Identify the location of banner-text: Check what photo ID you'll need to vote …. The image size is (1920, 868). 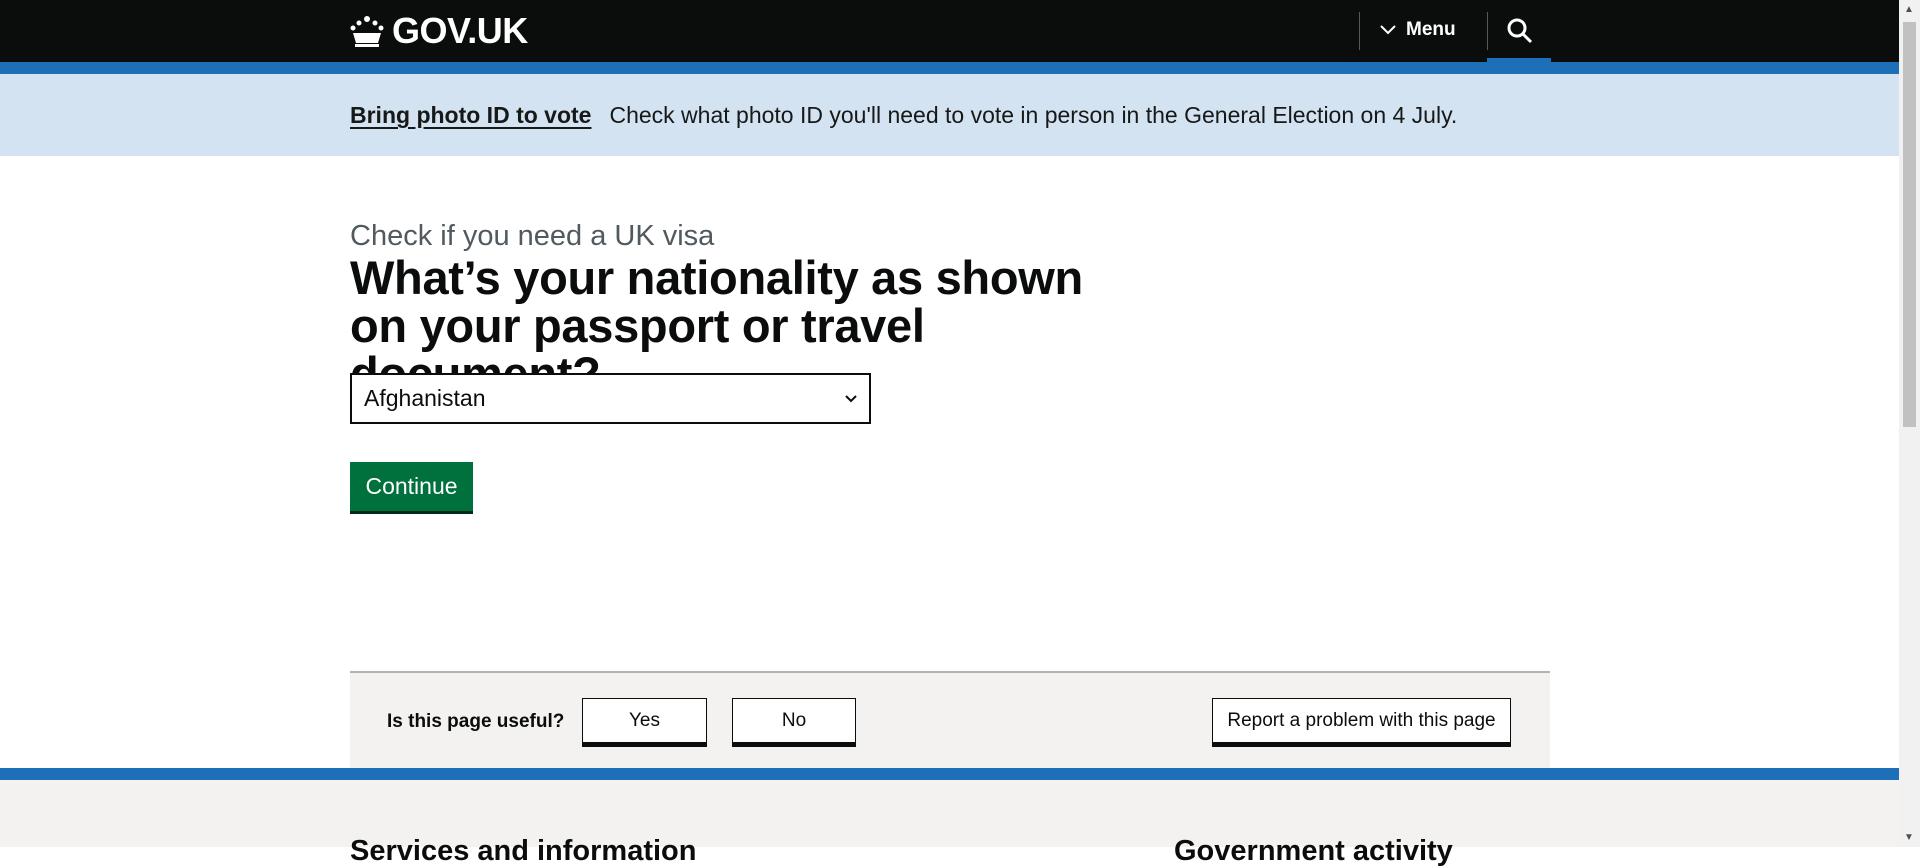
(1033, 115).